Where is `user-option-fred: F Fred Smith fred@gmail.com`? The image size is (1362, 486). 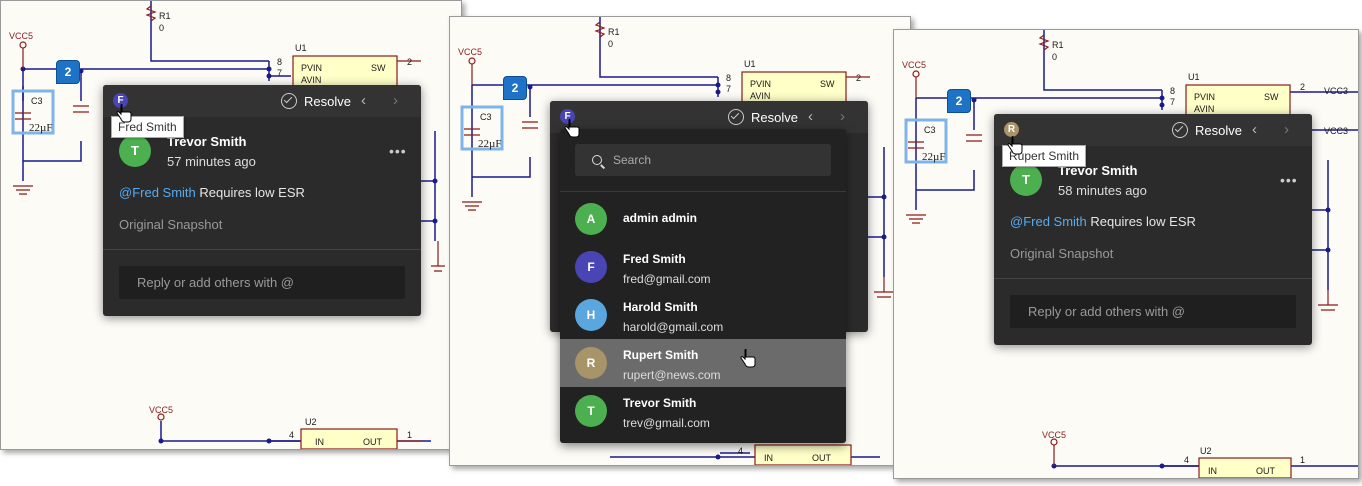 user-option-fred: F Fred Smith fred@gmail.com is located at coordinates (703, 267).